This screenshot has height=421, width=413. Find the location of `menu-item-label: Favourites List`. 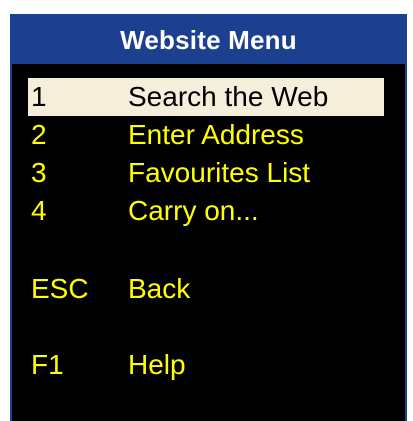

menu-item-label: Favourites List is located at coordinates (219, 172).